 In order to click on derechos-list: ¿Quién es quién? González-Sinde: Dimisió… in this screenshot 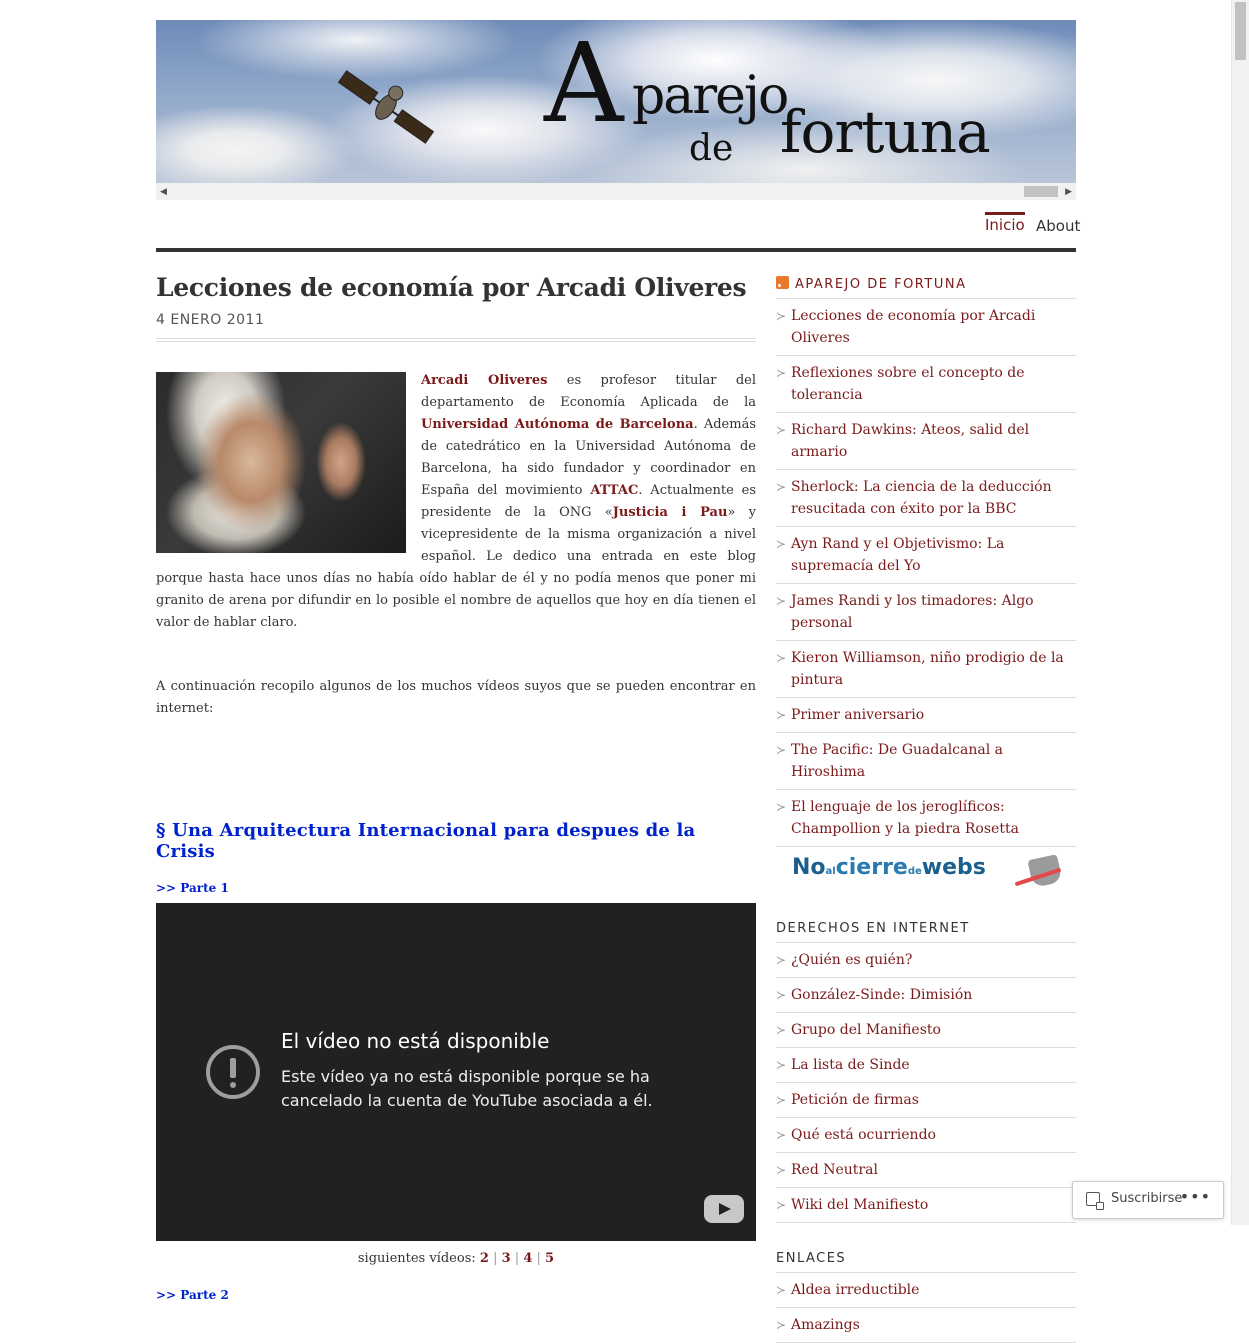, I will do `click(926, 1083)`.